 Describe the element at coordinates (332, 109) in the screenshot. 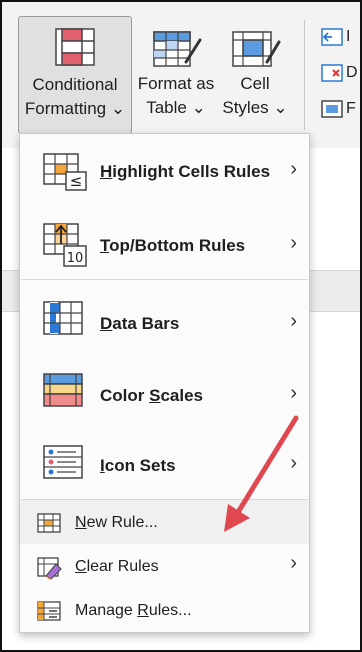

I see `format-icon` at that location.